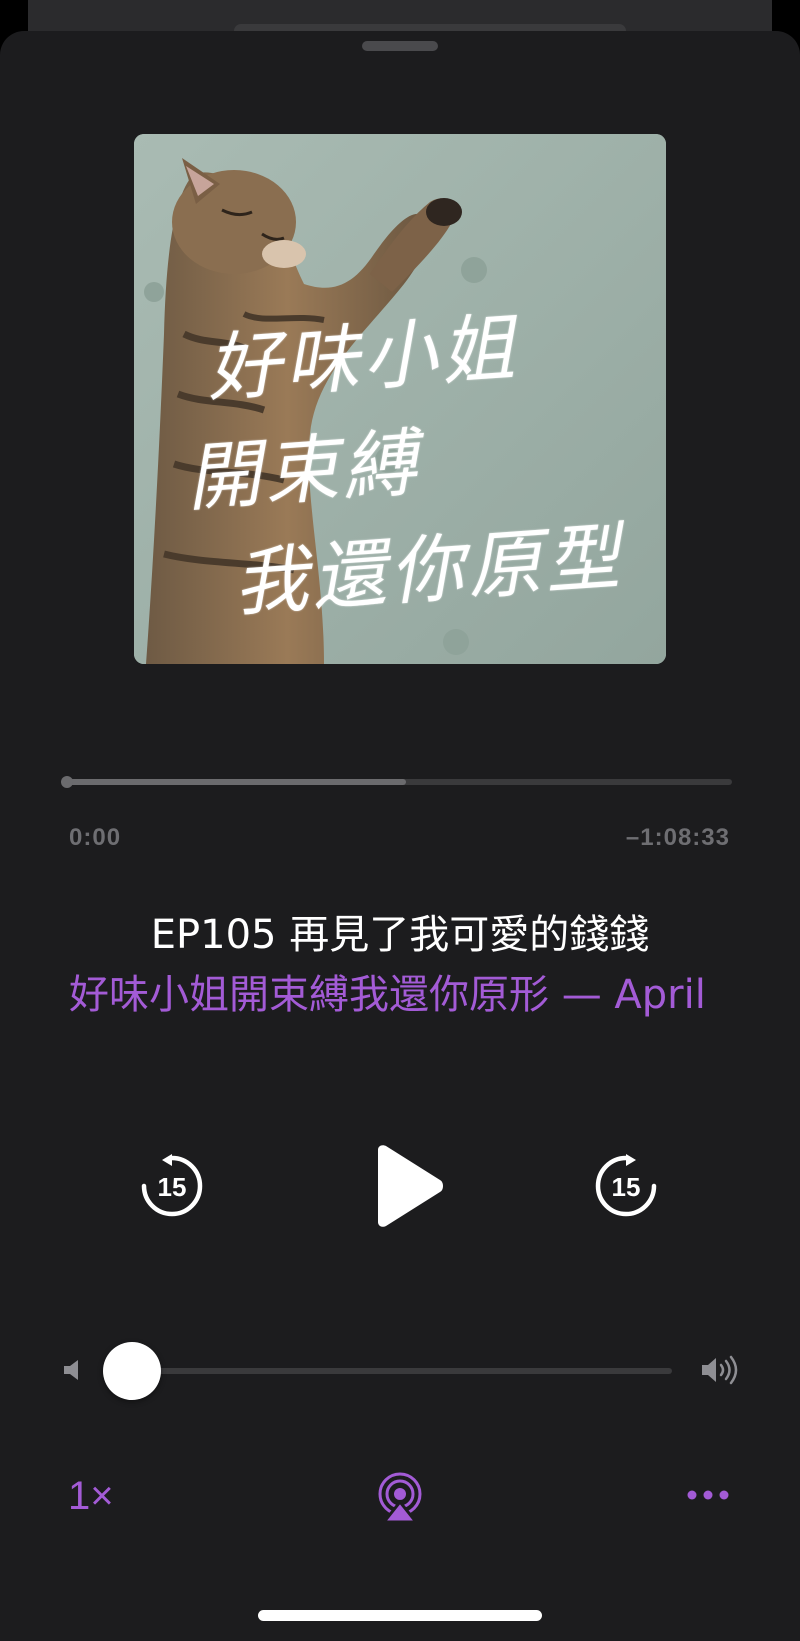  I want to click on episode-title: EP105 再見了我可愛的錢錢, so click(400, 935).